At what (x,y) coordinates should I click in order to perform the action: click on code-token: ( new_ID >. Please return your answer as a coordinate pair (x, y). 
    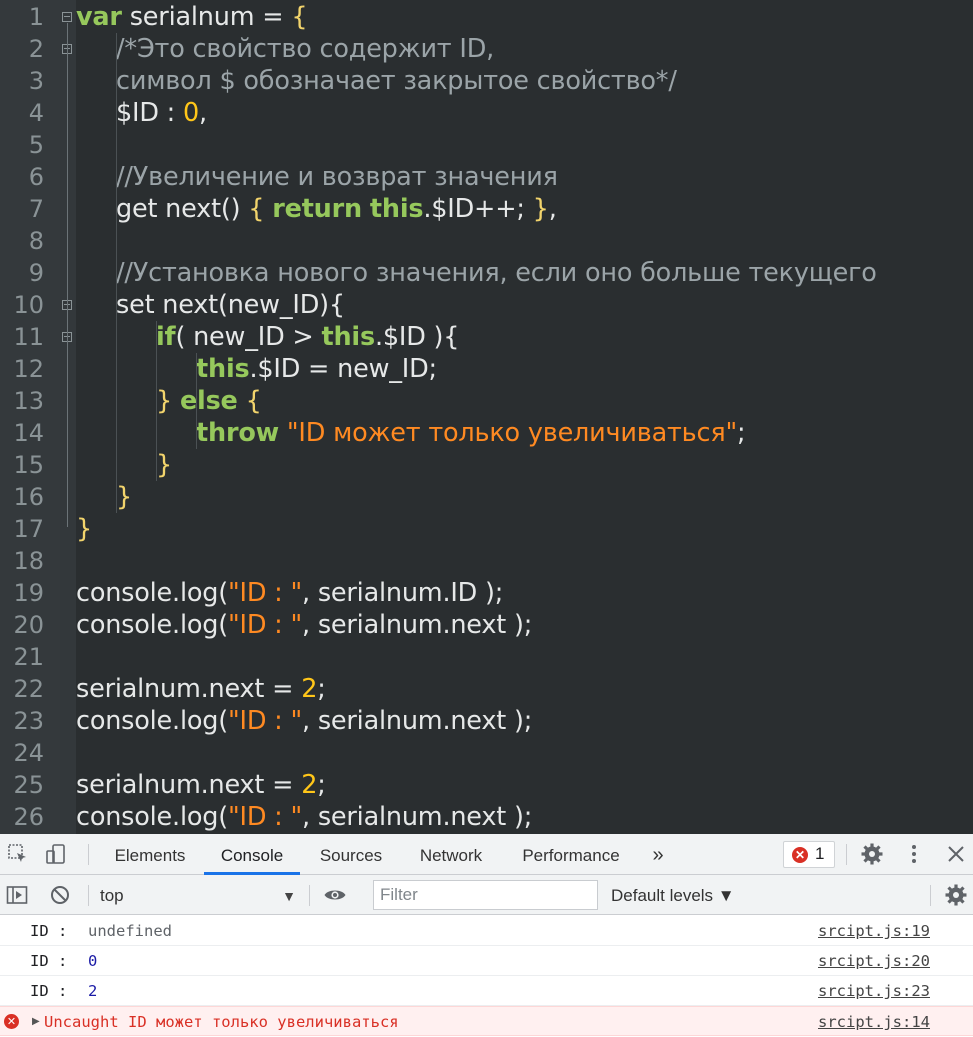
    Looking at the image, I should click on (248, 337).